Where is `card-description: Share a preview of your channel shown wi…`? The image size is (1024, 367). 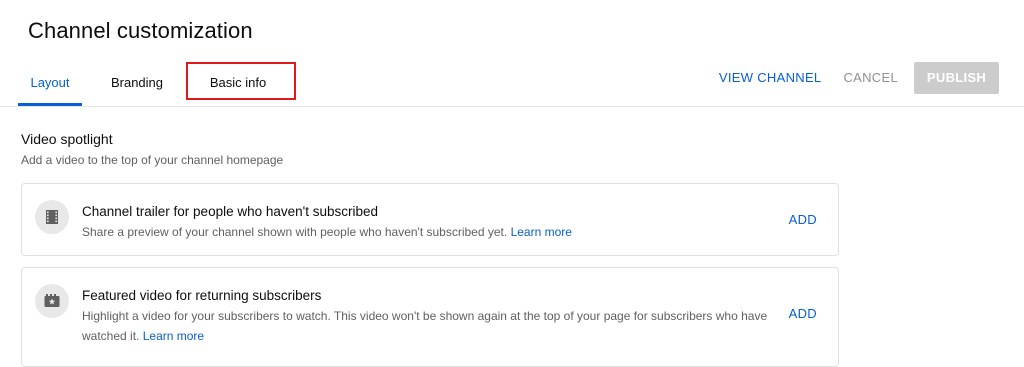 card-description: Share a preview of your channel shown wi… is located at coordinates (327, 232).